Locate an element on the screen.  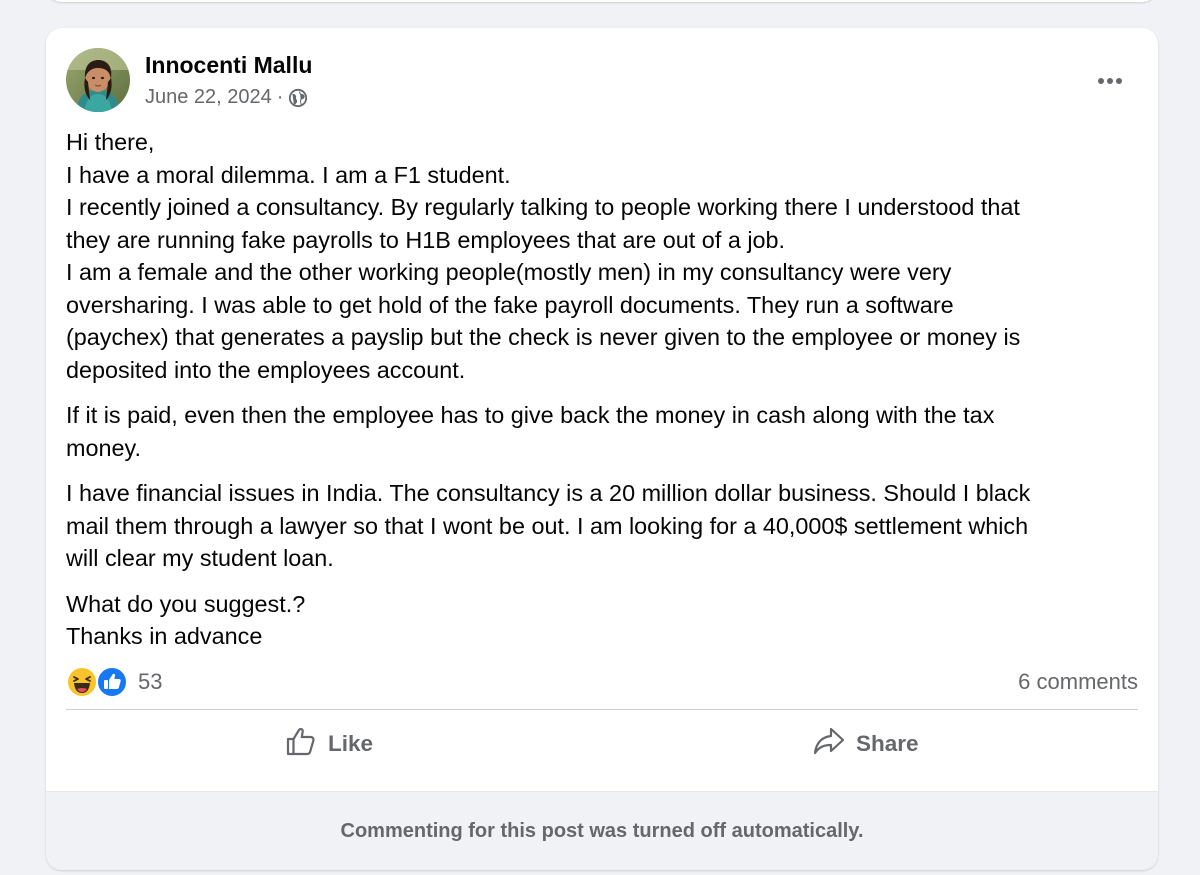
share-button: Share is located at coordinates (865, 744).